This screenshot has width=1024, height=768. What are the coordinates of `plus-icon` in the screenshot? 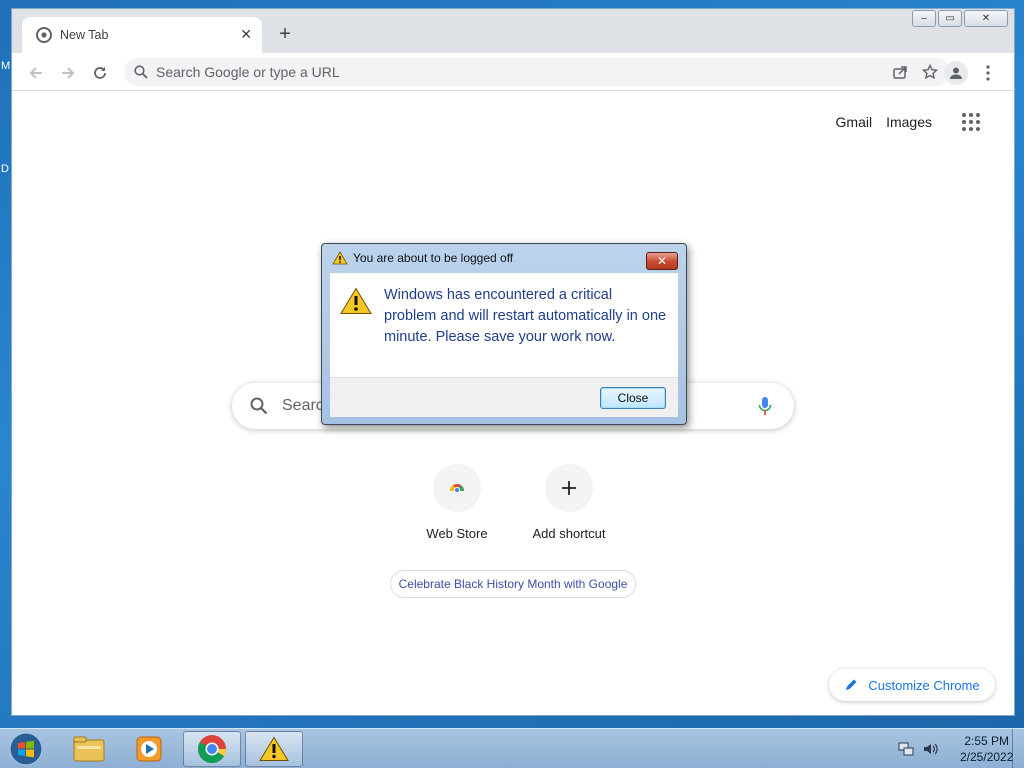 It's located at (569, 488).